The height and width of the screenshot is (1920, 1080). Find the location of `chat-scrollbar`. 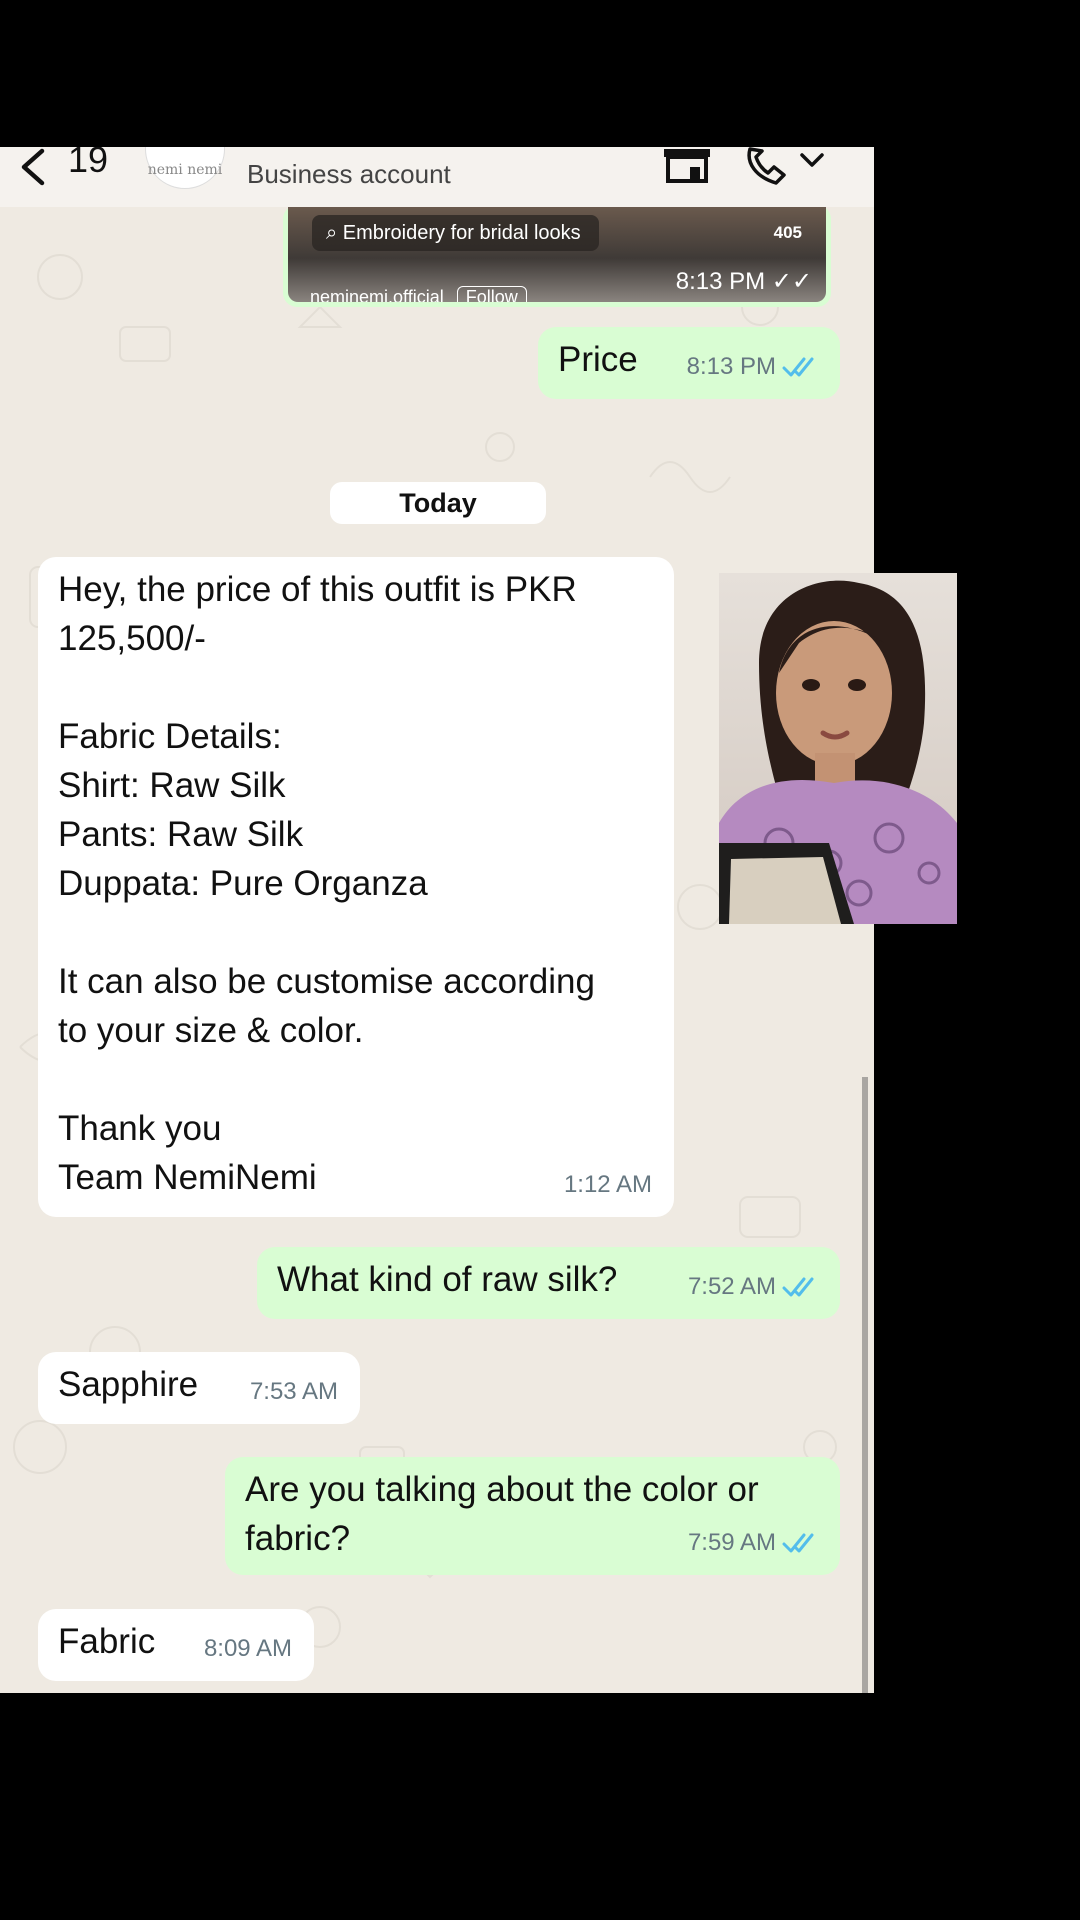

chat-scrollbar is located at coordinates (865, 1385).